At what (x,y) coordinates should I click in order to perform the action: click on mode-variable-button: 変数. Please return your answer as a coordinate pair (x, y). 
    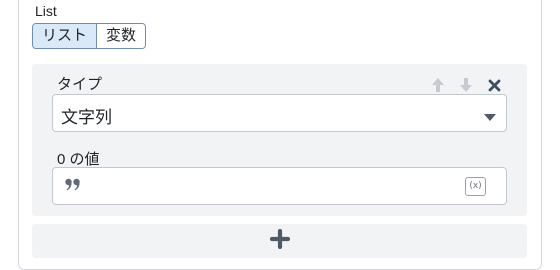
    Looking at the image, I should click on (121, 36).